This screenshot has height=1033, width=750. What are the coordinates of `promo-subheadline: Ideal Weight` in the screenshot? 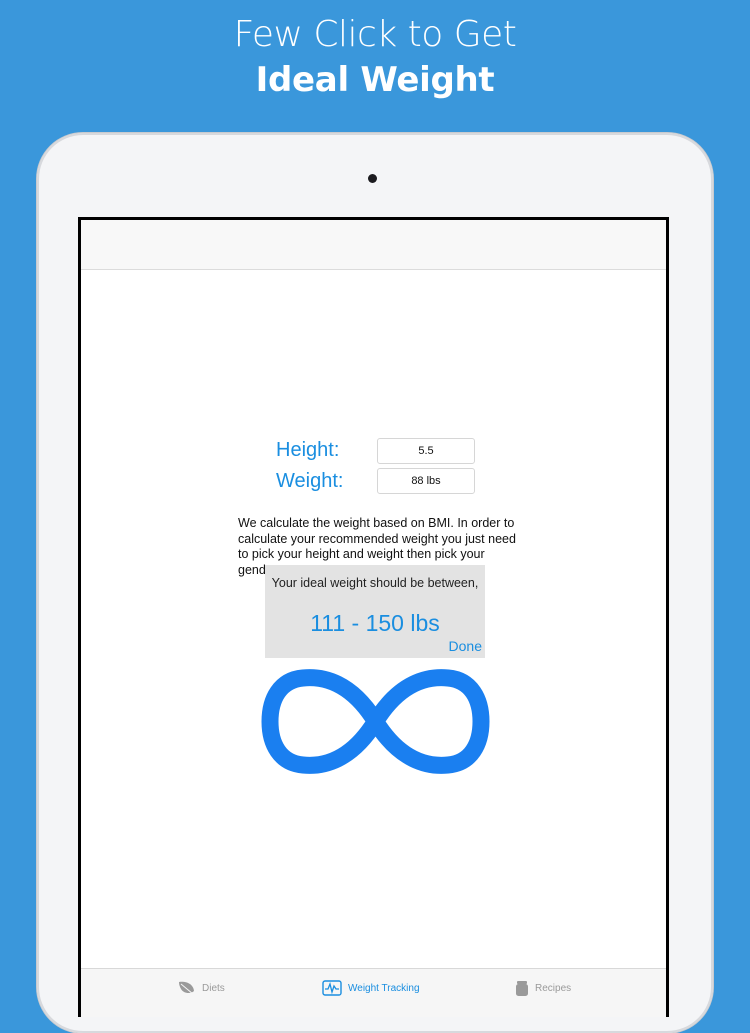 It's located at (375, 80).